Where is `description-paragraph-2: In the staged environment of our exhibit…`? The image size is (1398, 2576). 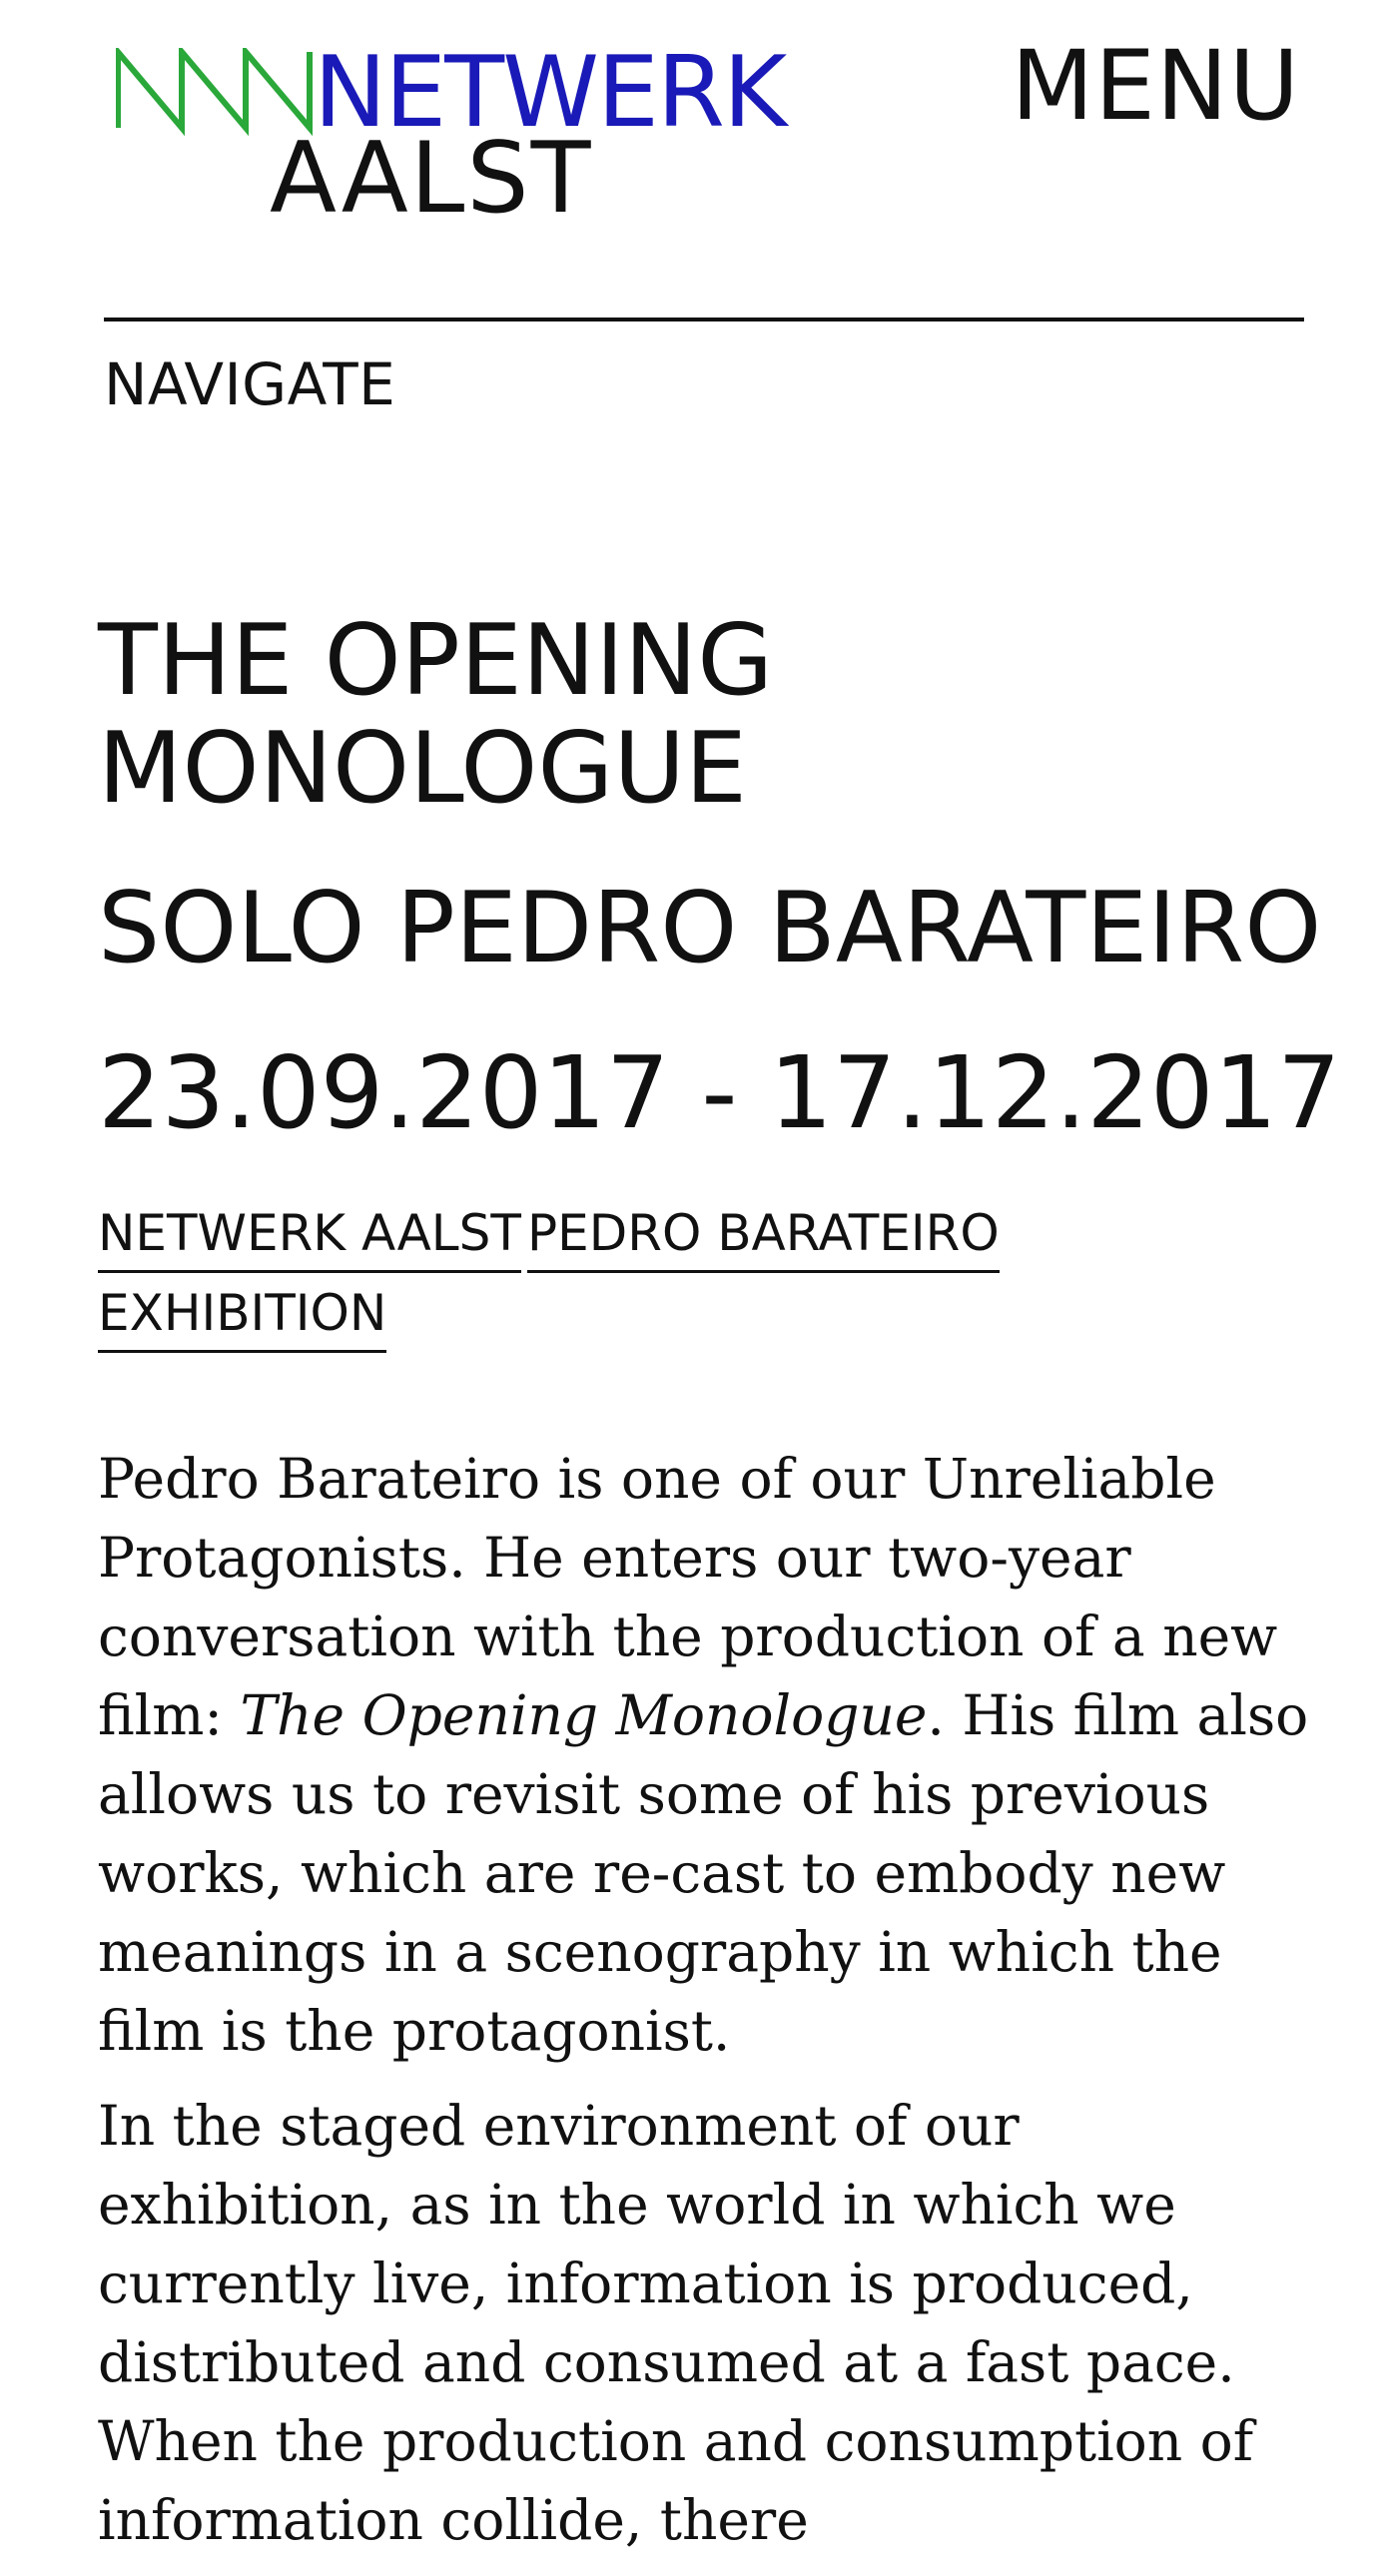
description-paragraph-2: In the staged environment of our exhibit… is located at coordinates (676, 2323).